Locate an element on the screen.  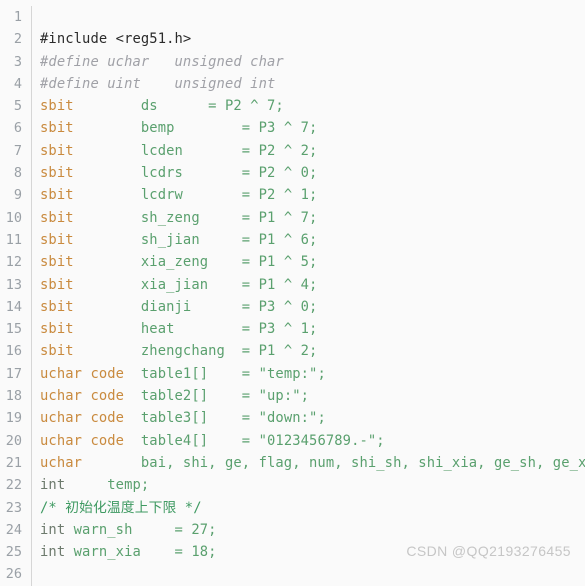
line-content: sbit heat = P3 ^ 1; is located at coordinates (308, 329).